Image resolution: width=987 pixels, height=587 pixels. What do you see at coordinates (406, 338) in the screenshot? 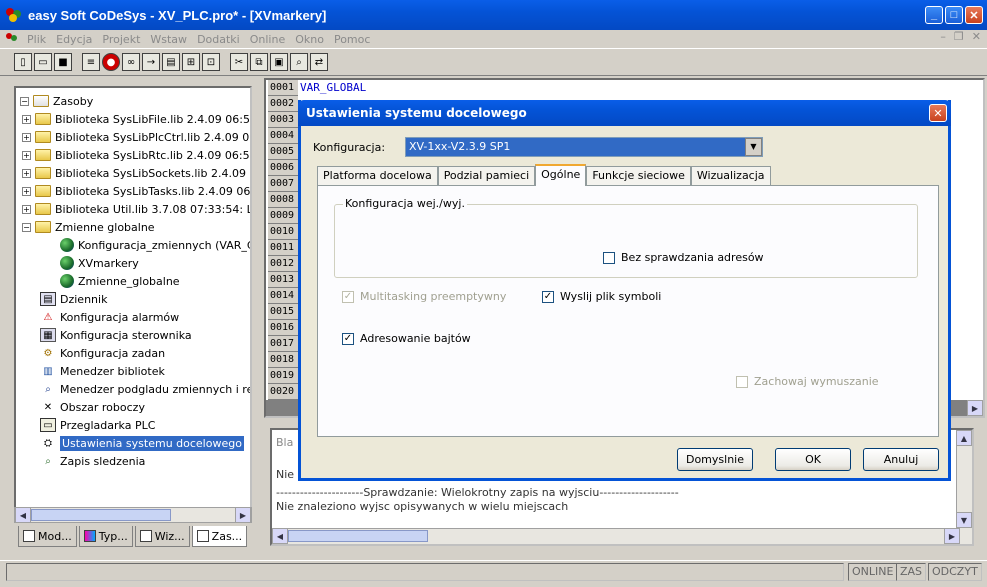
I see `checkbox-adresowanie-bajtow: ✓ Adresowanie bajtów` at bounding box center [406, 338].